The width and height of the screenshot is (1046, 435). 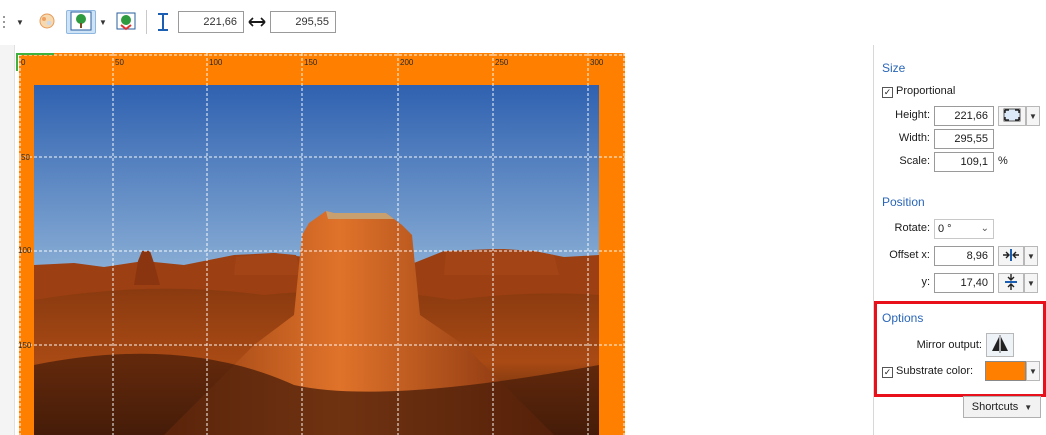 I want to click on proportional-label: Proportional, so click(x=926, y=91).